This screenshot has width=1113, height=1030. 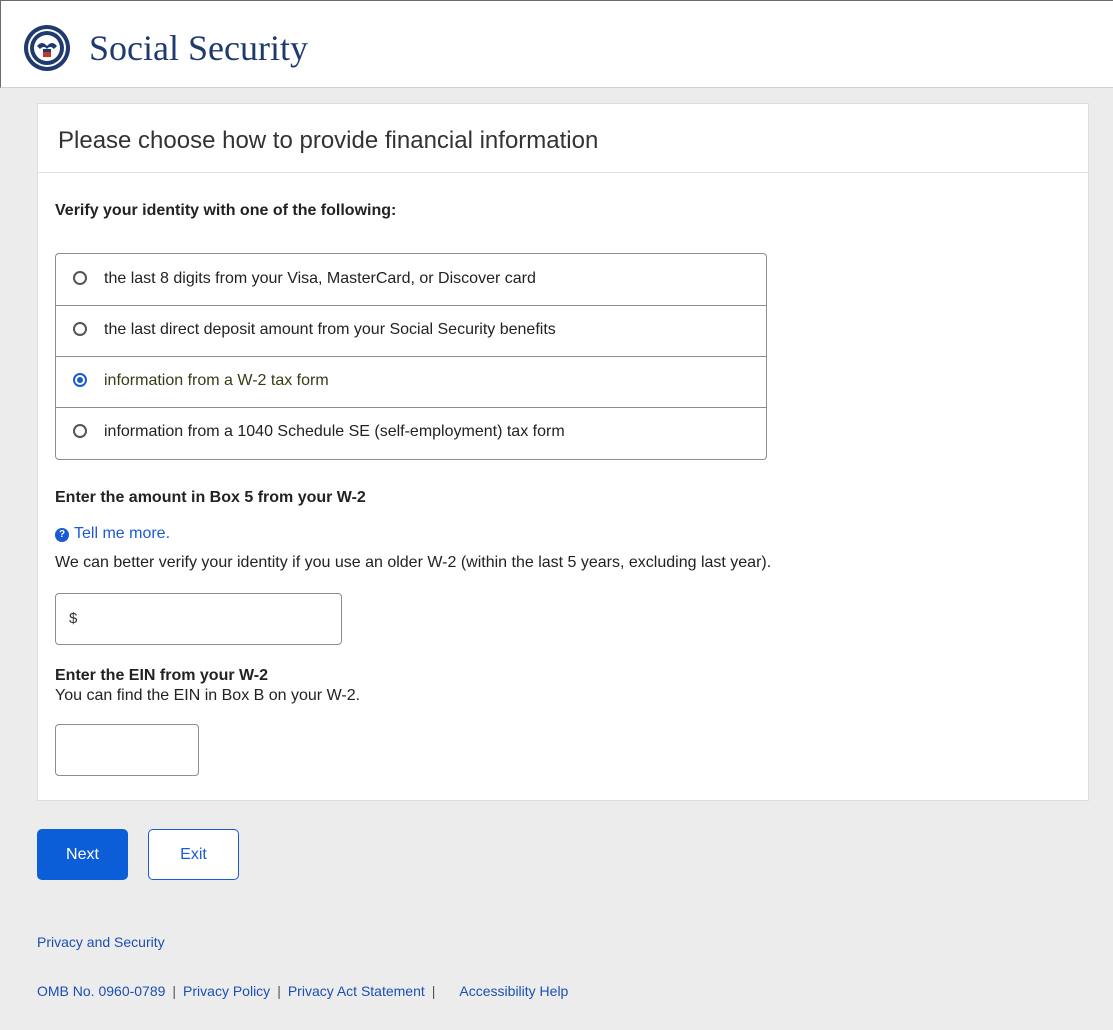 What do you see at coordinates (80, 380) in the screenshot?
I see `radio-button-selected` at bounding box center [80, 380].